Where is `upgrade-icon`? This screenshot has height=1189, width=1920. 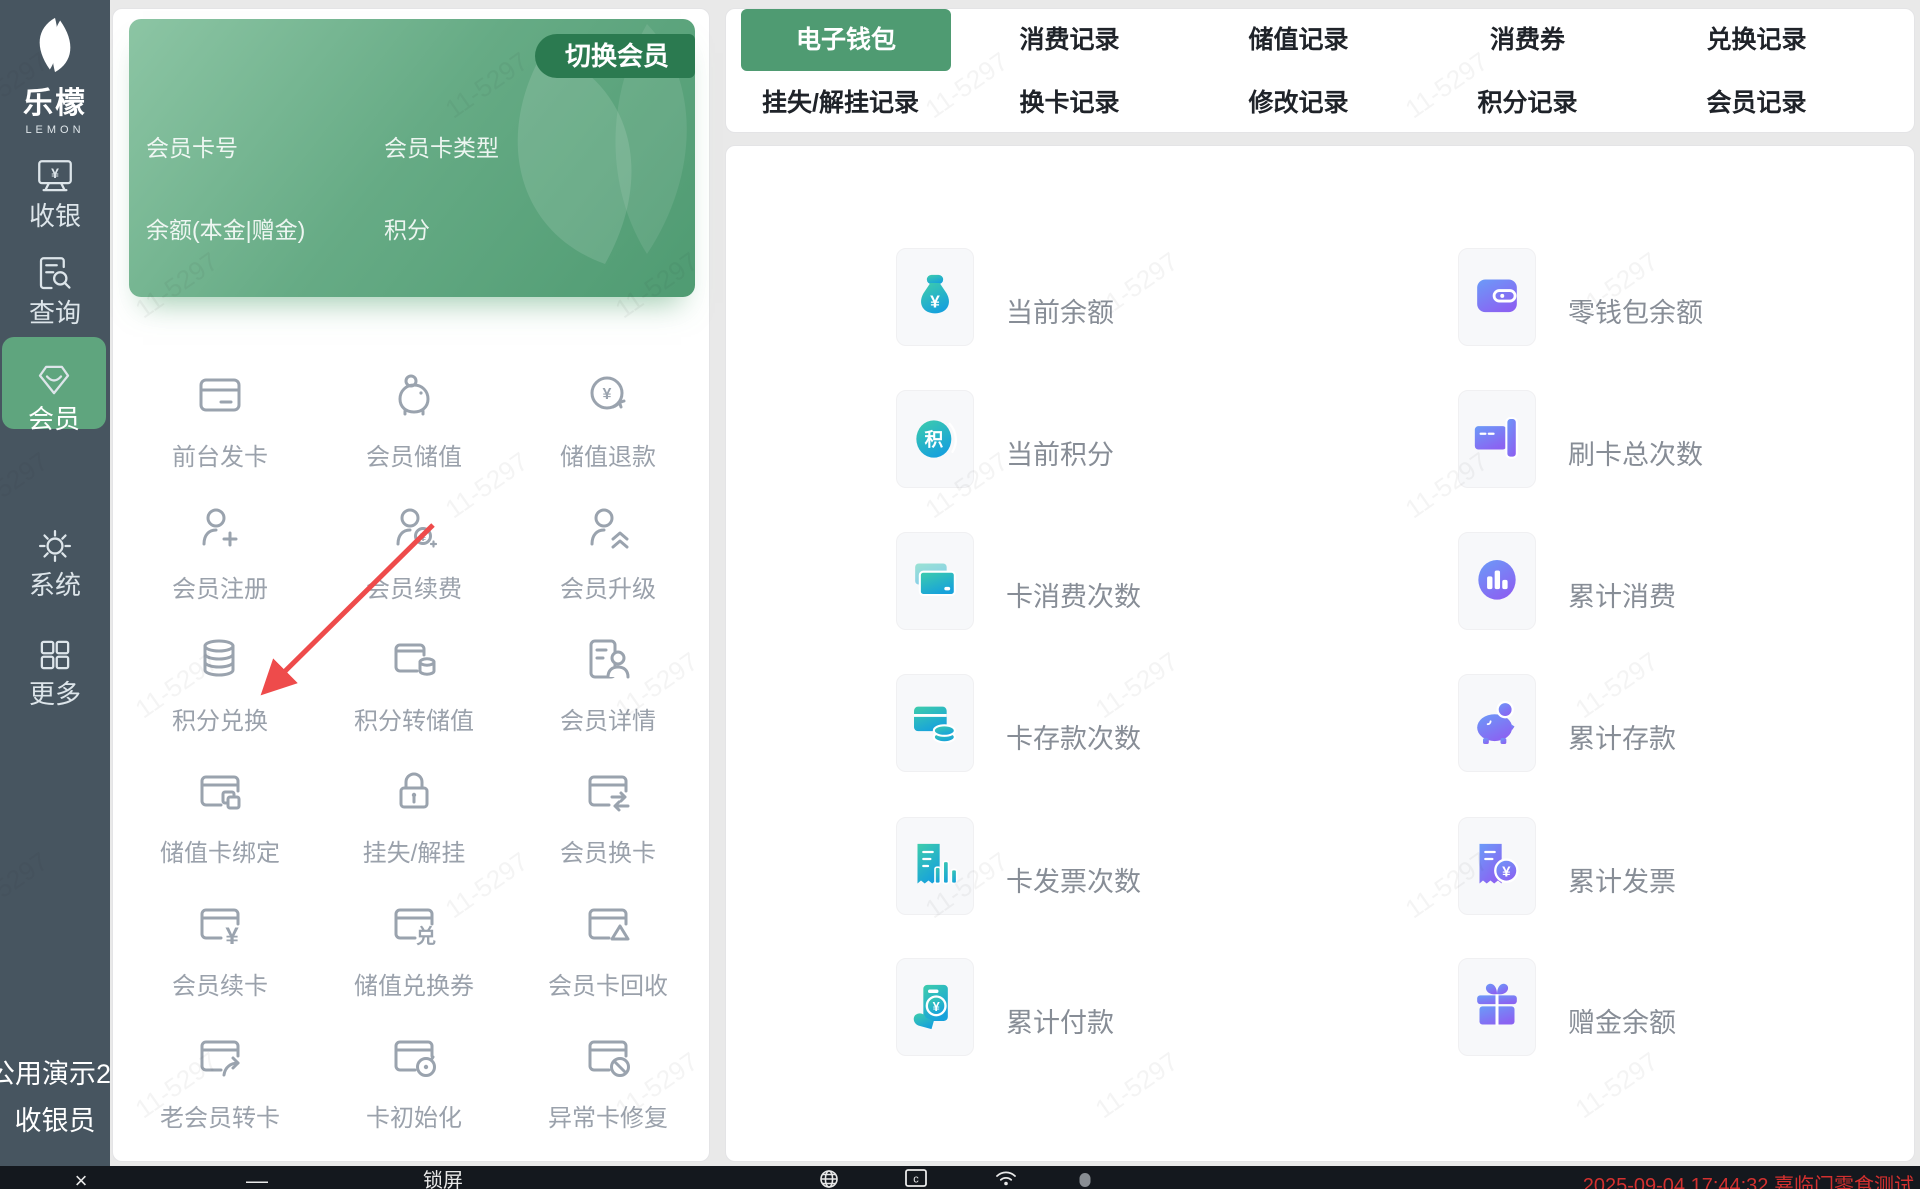
upgrade-icon is located at coordinates (608, 527).